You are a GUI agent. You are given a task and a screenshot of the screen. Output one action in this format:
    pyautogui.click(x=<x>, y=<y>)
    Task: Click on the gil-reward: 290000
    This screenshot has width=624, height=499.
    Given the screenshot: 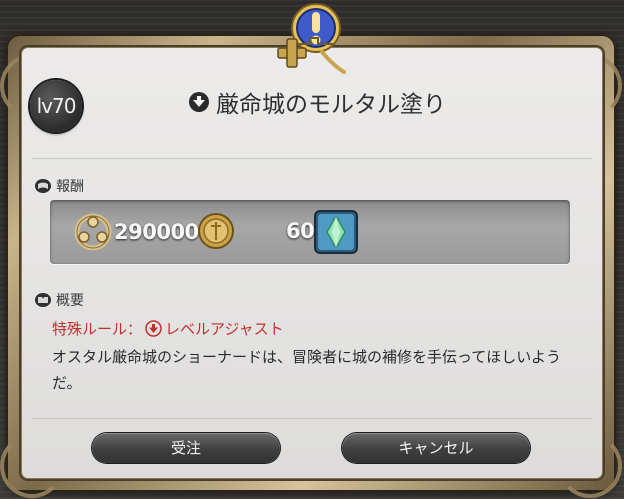 What is the action you would take?
    pyautogui.click(x=135, y=232)
    